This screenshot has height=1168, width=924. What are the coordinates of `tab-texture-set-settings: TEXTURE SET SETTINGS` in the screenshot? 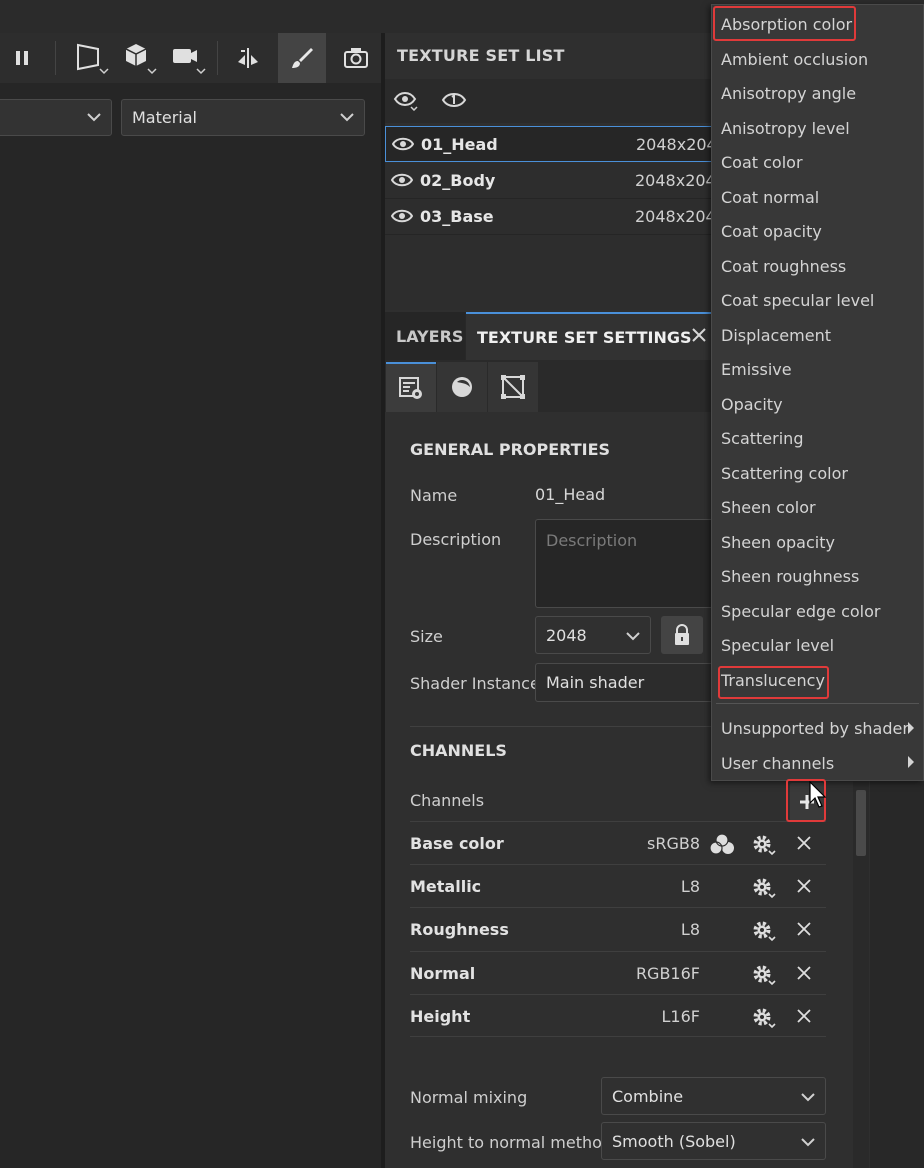 It's located at (591, 336).